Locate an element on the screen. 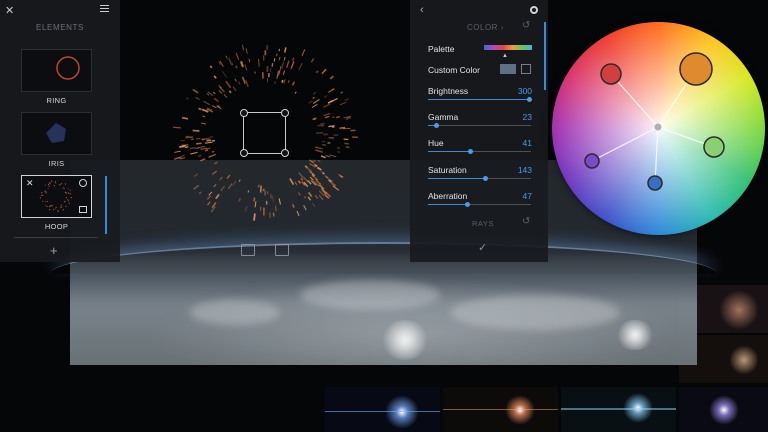  gear-icon is located at coordinates (534, 10).